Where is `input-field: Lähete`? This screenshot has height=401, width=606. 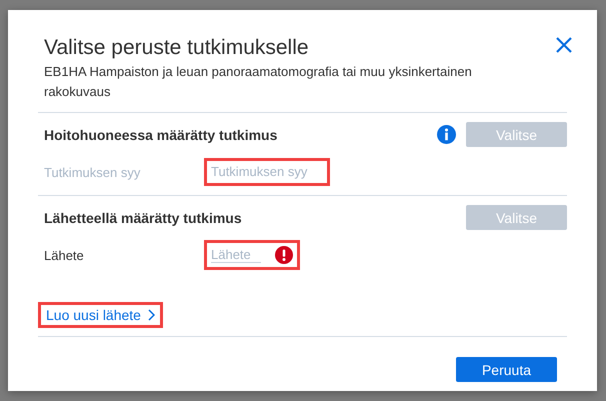
input-field: Lähete is located at coordinates (236, 255).